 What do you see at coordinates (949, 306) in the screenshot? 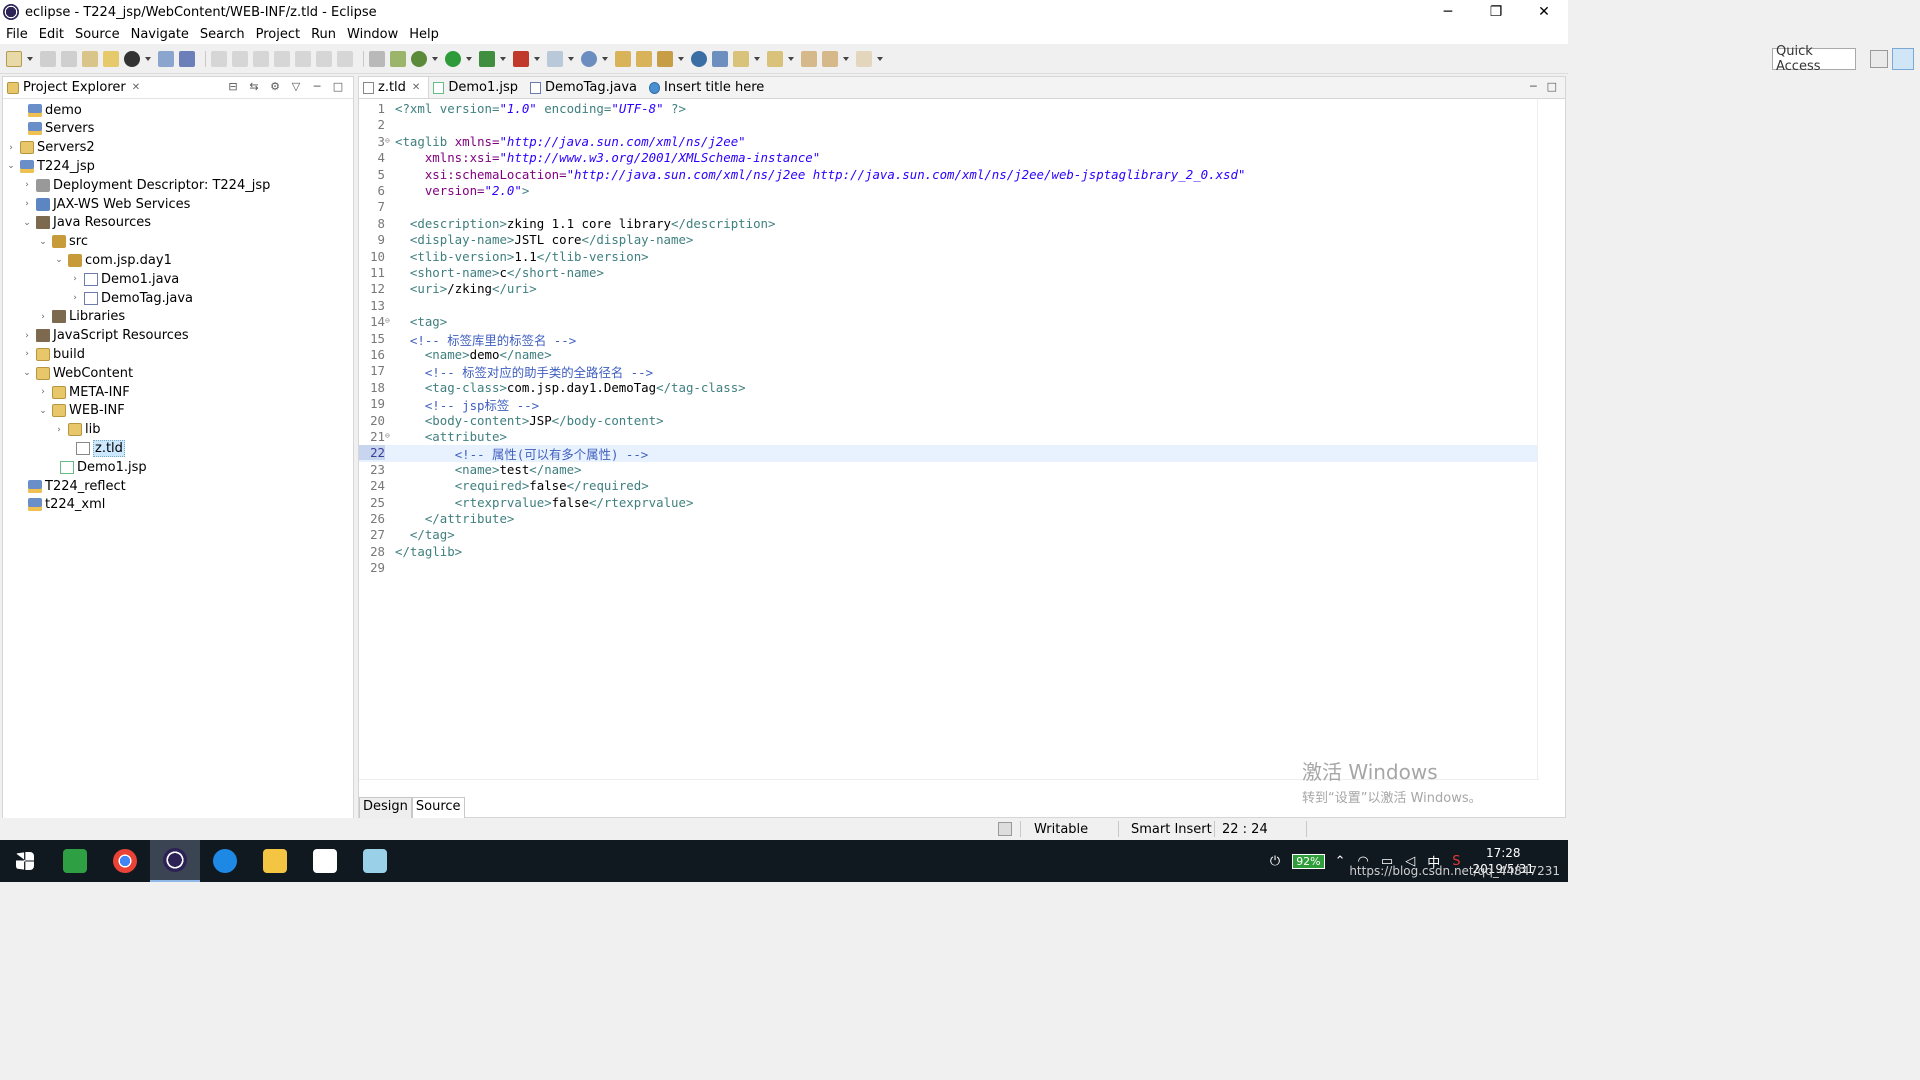
I see `code-line: 13` at bounding box center [949, 306].